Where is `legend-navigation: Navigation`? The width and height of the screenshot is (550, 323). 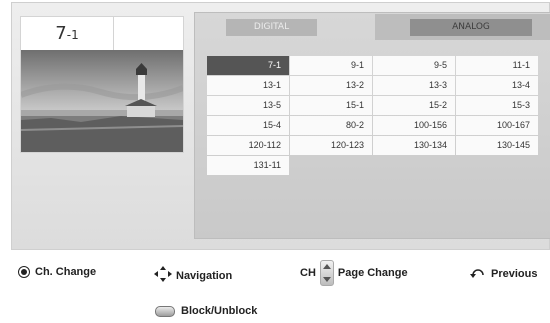
legend-navigation: Navigation is located at coordinates (193, 275).